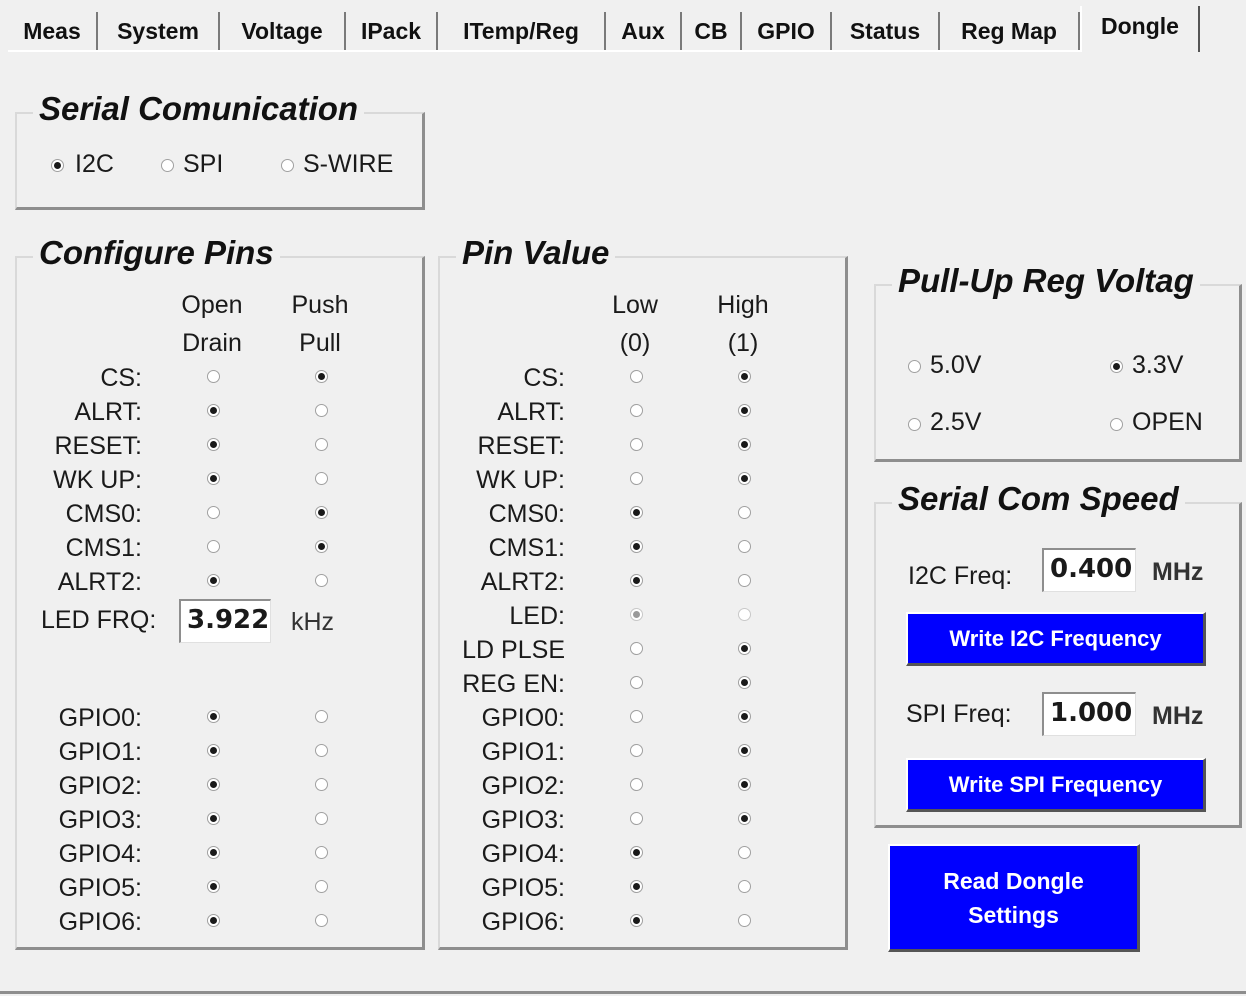  What do you see at coordinates (213, 750) in the screenshot?
I see `config-gpio1-open-drain-radio` at bounding box center [213, 750].